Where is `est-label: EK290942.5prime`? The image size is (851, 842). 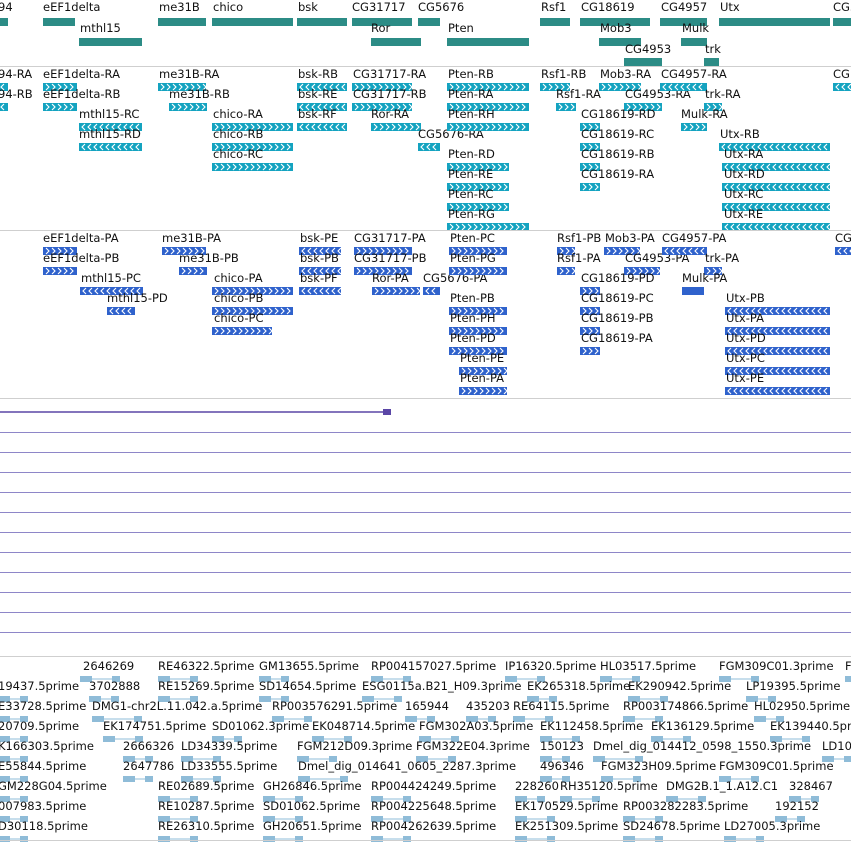
est-label: EK290942.5prime is located at coordinates (679, 686).